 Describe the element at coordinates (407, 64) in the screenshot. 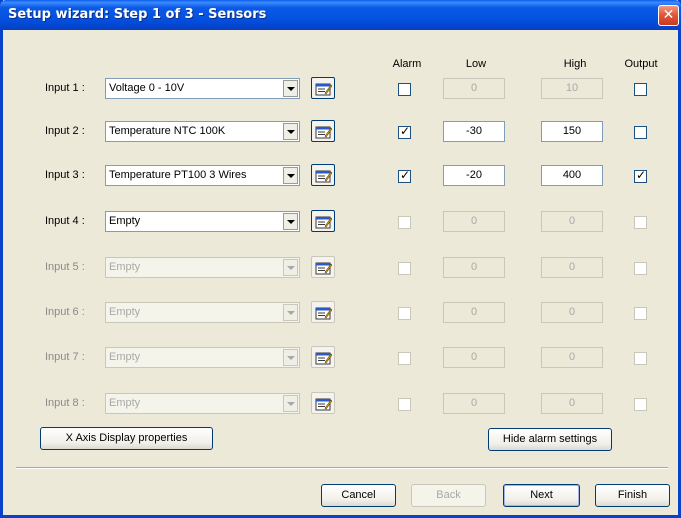

I see `alarm-column-header: Alarm` at that location.